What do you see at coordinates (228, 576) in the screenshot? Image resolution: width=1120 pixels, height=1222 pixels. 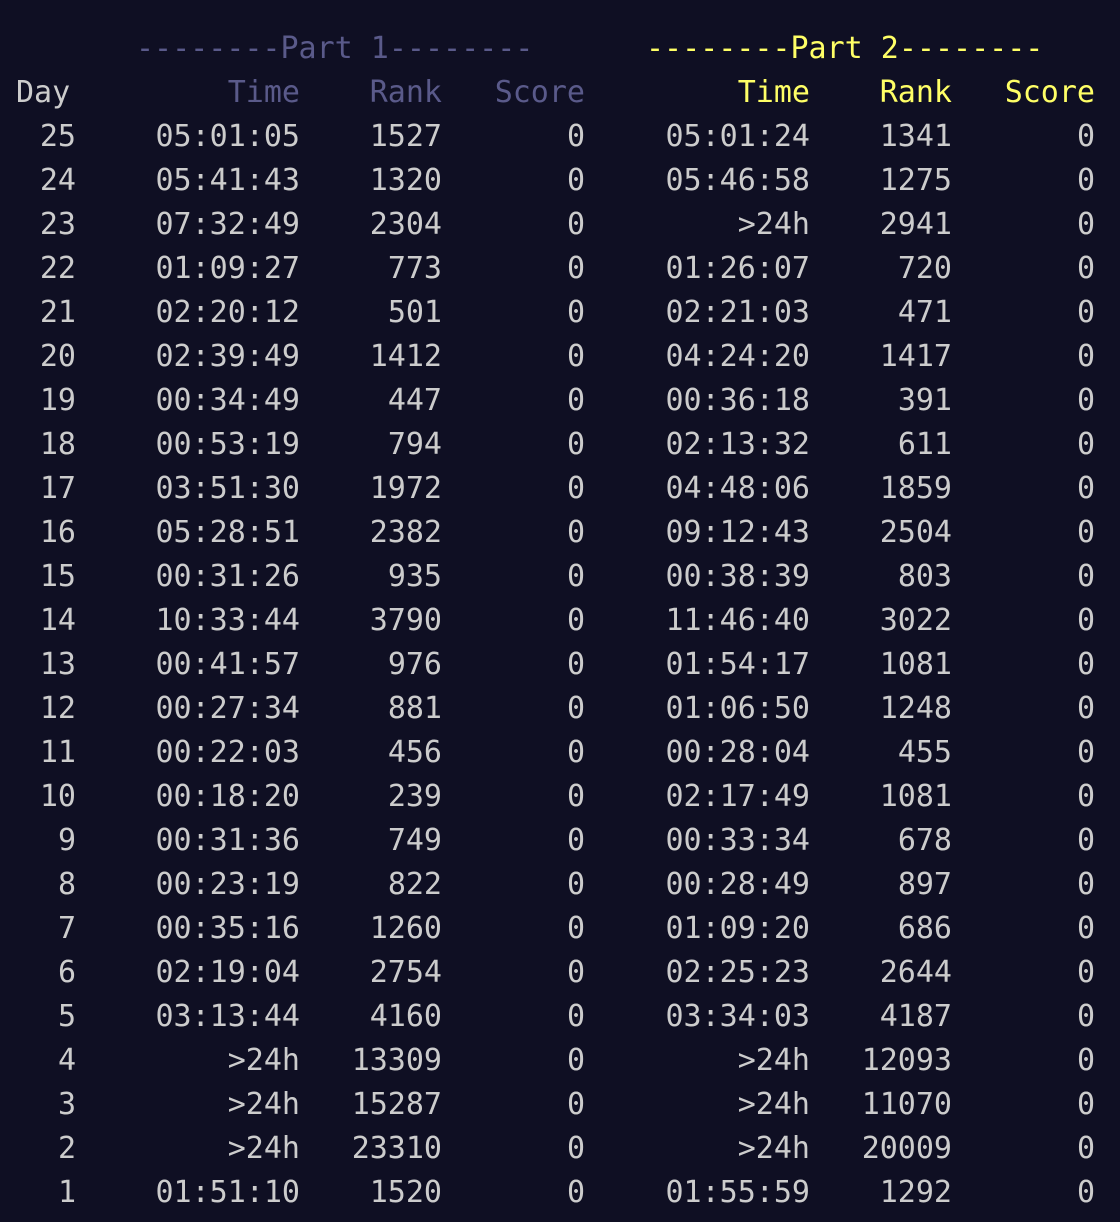 I see `part1-time-cell: 00:31:26` at bounding box center [228, 576].